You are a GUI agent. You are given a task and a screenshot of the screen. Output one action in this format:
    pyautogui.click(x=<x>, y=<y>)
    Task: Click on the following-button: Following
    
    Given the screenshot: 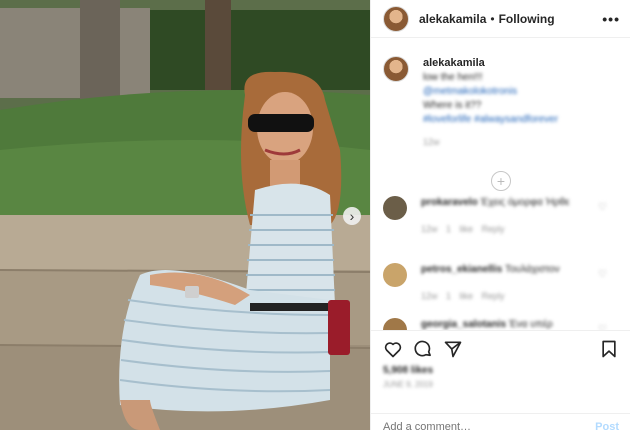 What is the action you would take?
    pyautogui.click(x=527, y=19)
    